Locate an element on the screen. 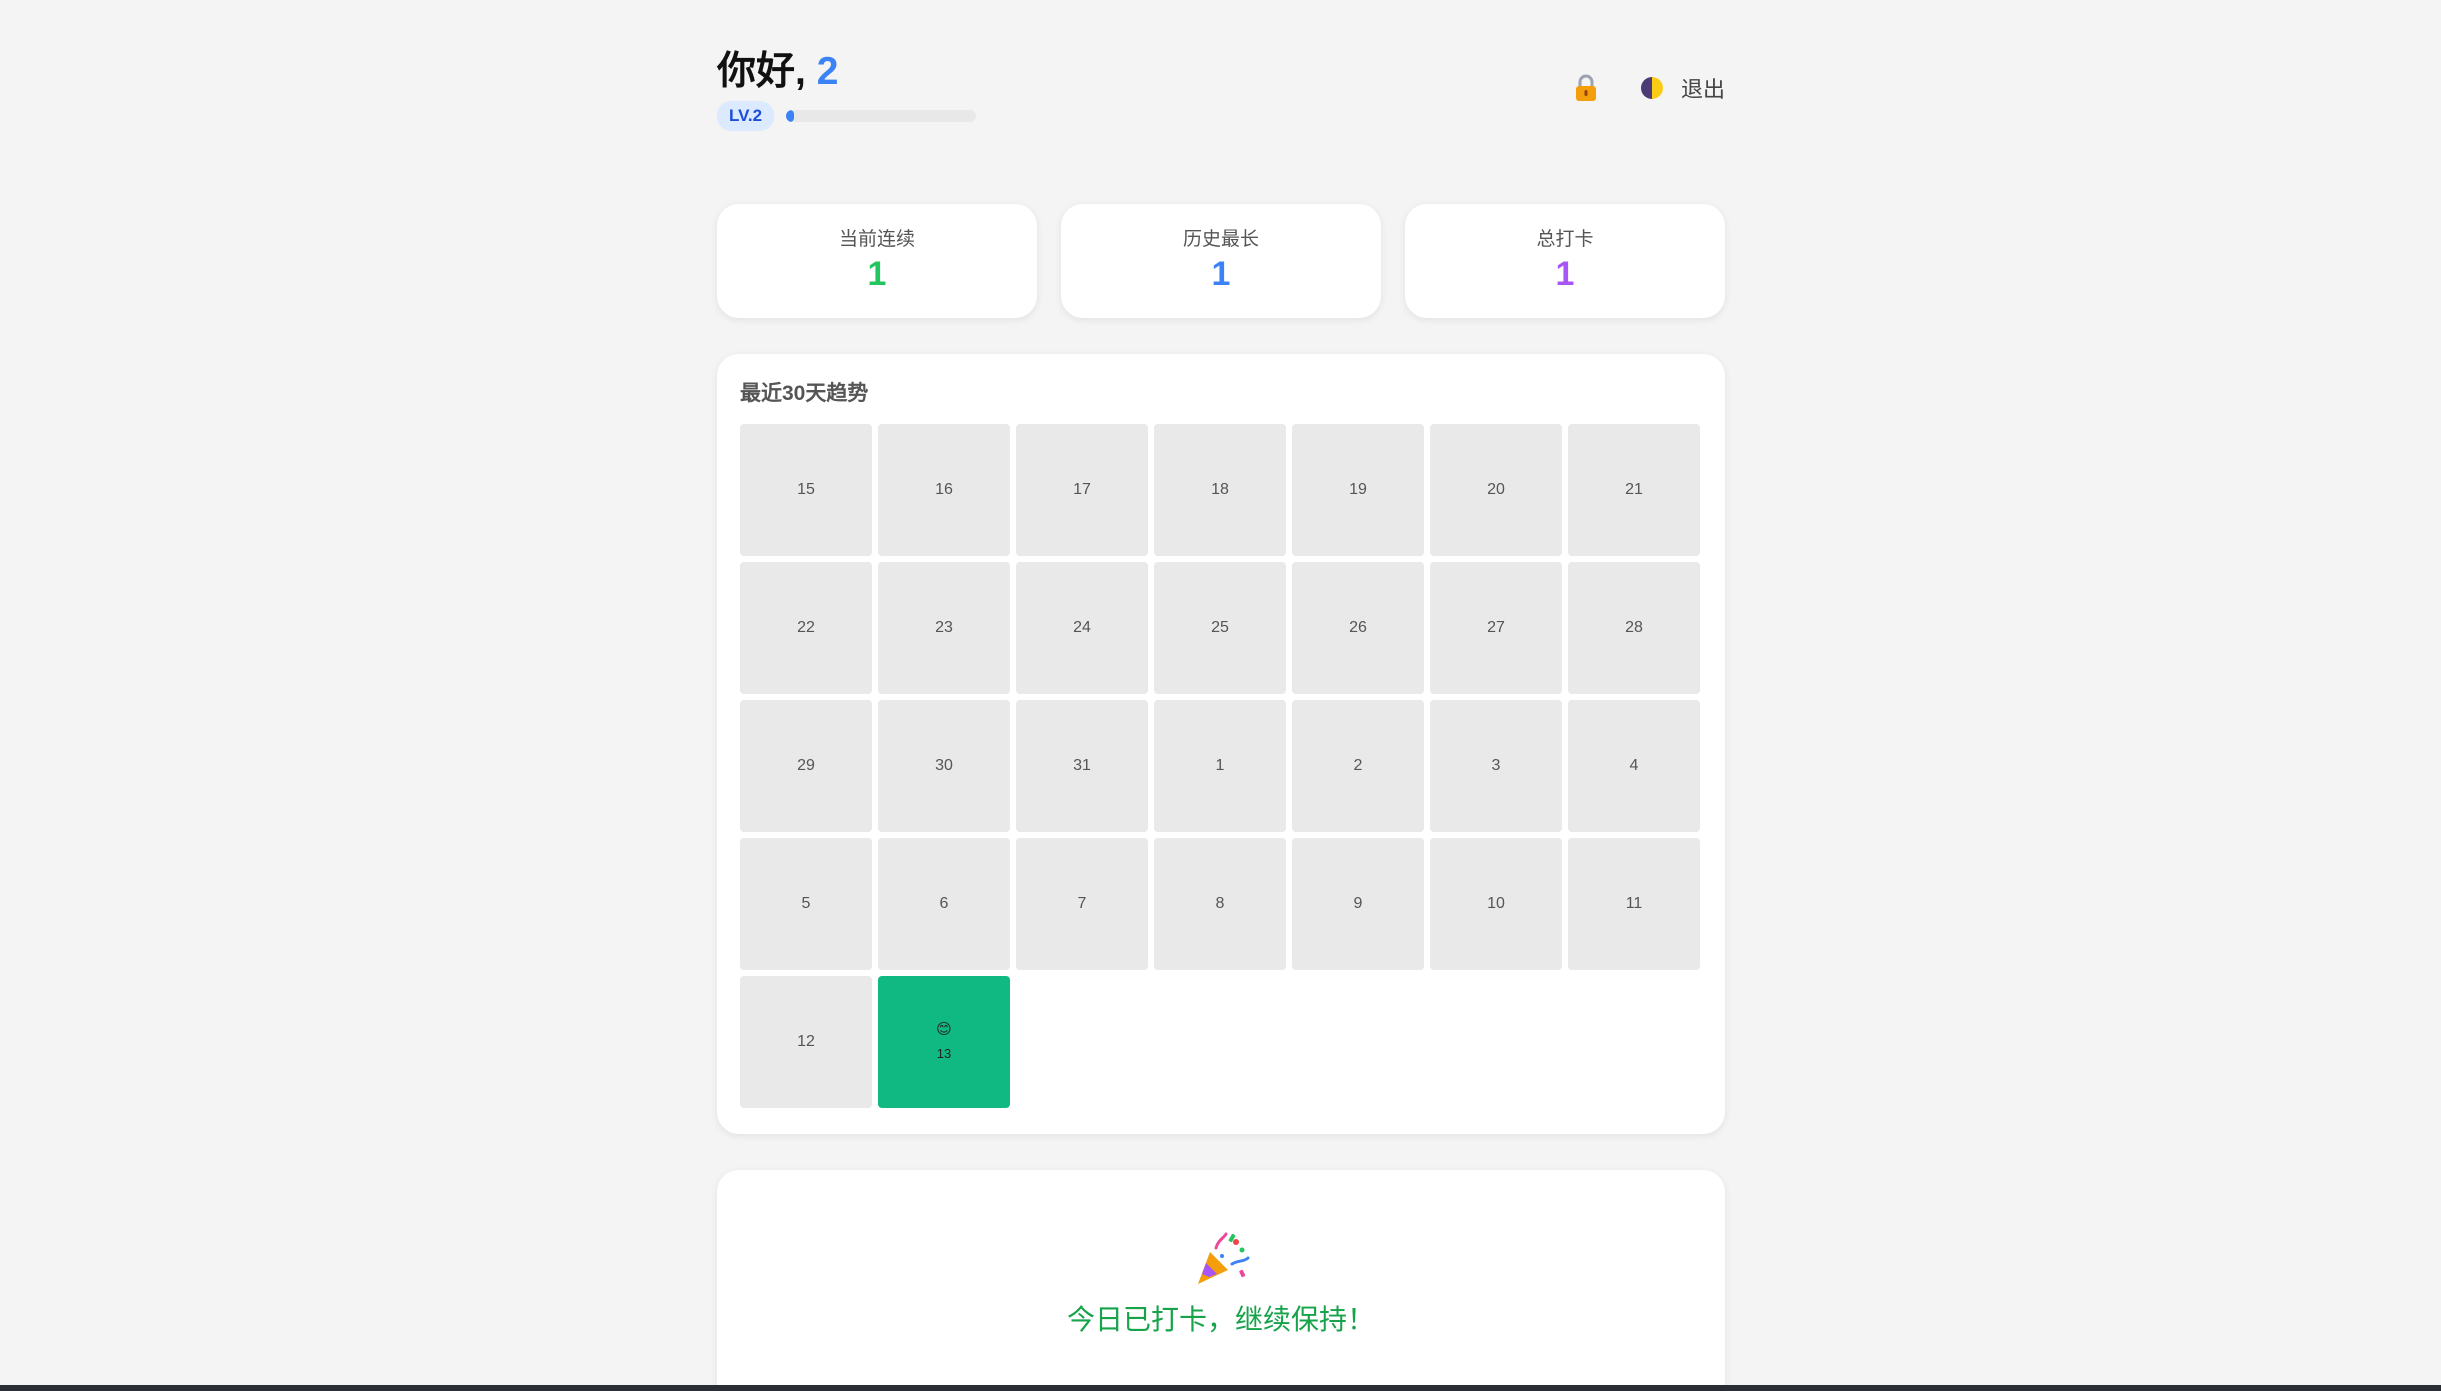  day-number: 17 is located at coordinates (1082, 489).